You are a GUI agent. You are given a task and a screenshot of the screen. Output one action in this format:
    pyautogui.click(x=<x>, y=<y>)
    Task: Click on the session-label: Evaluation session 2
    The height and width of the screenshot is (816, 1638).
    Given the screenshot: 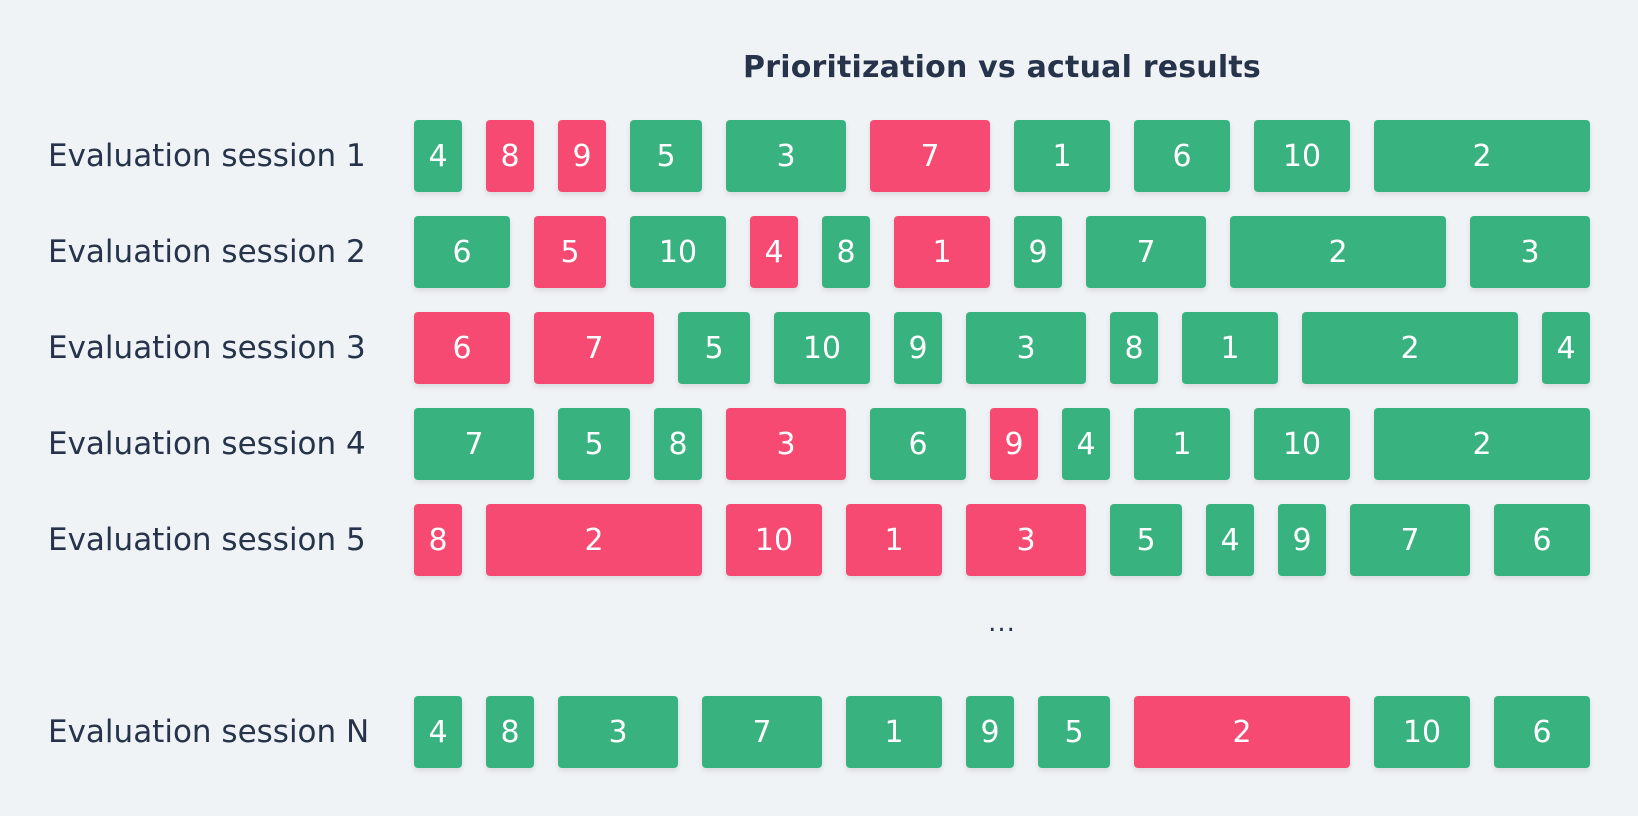 What is the action you would take?
    pyautogui.click(x=207, y=252)
    